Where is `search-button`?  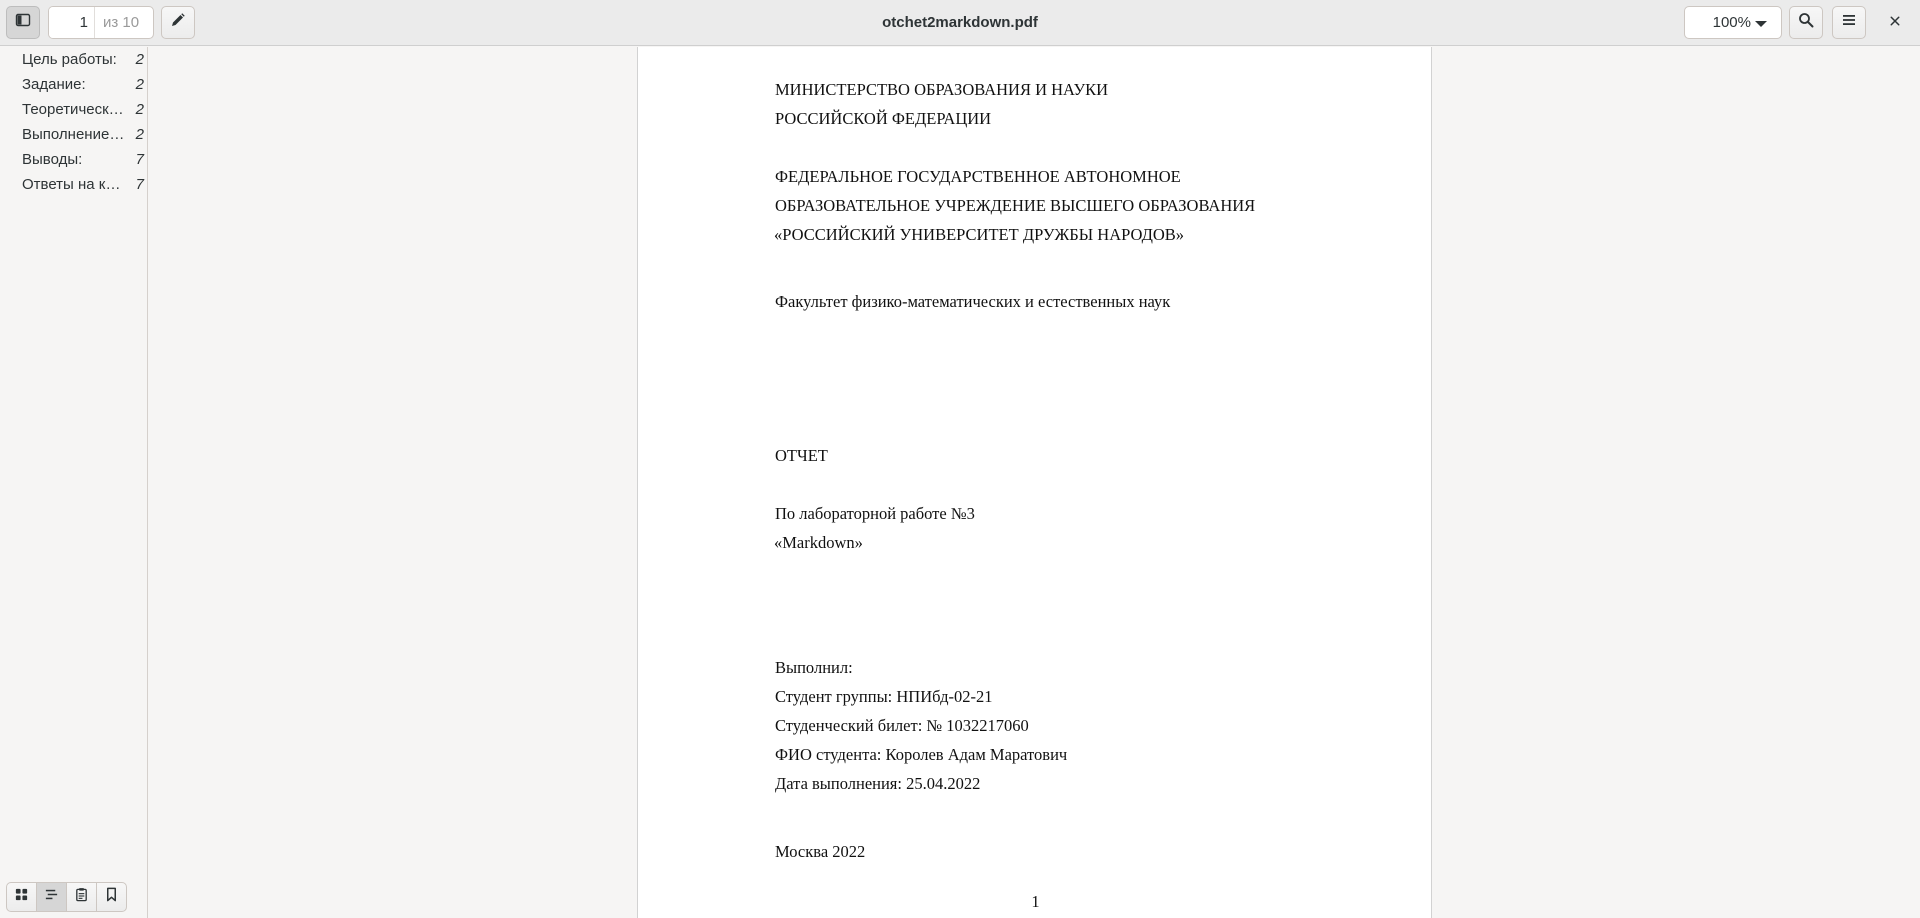 search-button is located at coordinates (1806, 22).